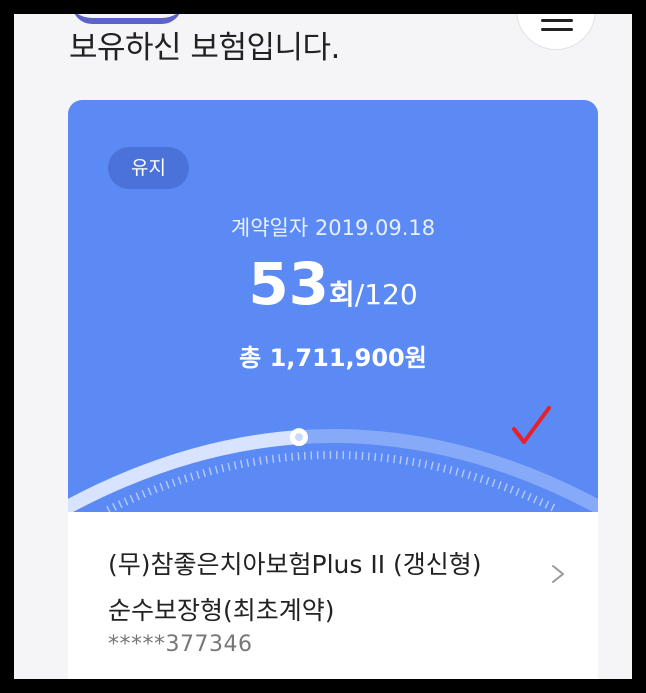 The image size is (646, 693). What do you see at coordinates (557, 28) in the screenshot?
I see `hamburger-icon` at bounding box center [557, 28].